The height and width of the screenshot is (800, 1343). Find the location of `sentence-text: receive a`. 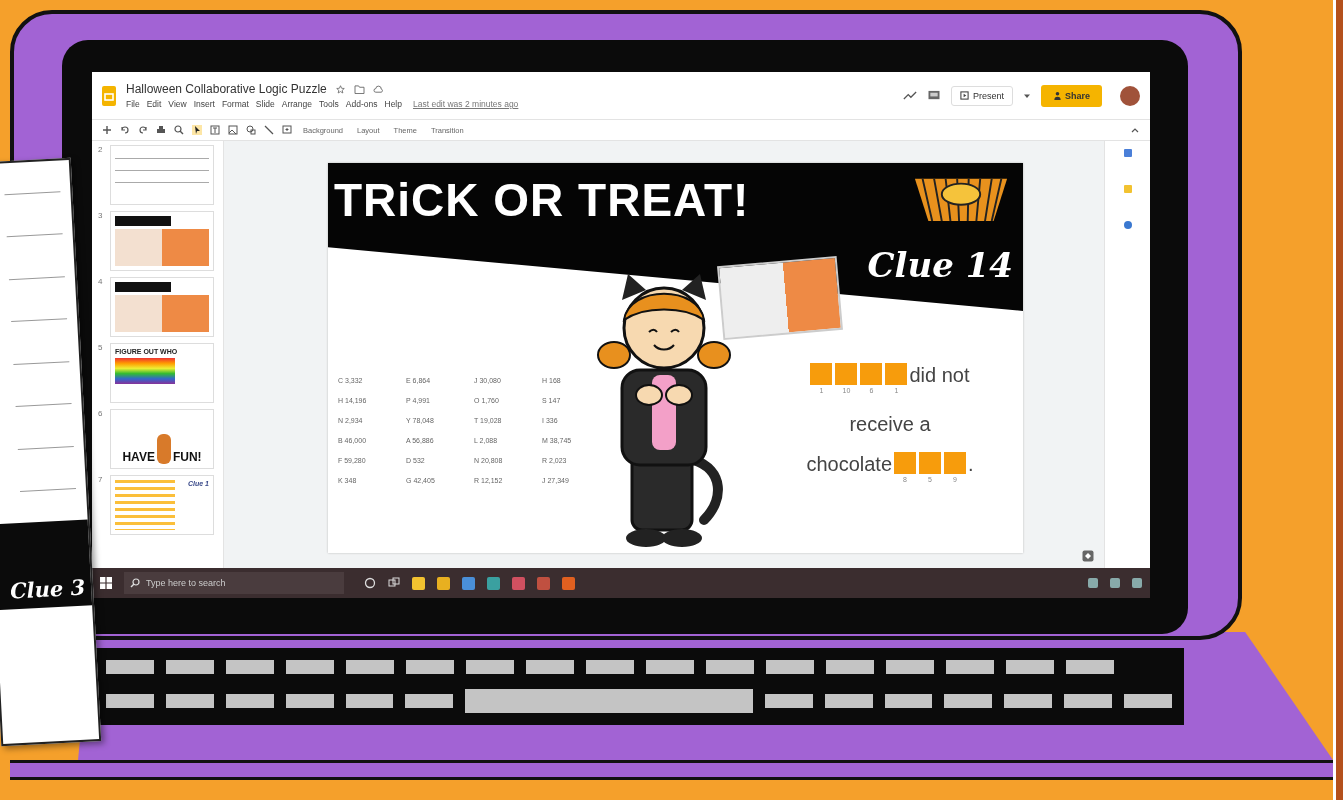

sentence-text: receive a is located at coordinates (890, 424).